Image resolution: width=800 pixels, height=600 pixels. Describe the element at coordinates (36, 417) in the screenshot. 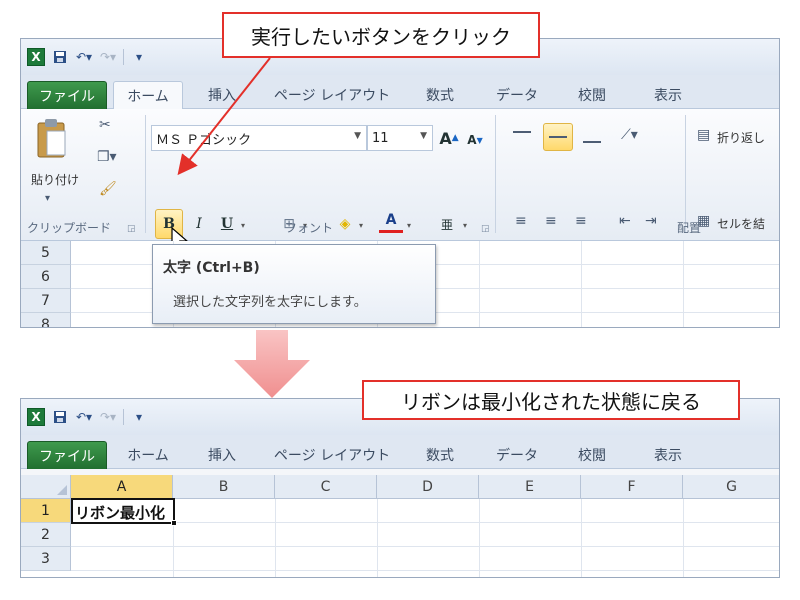

I see `excel-logo-icon: X` at that location.